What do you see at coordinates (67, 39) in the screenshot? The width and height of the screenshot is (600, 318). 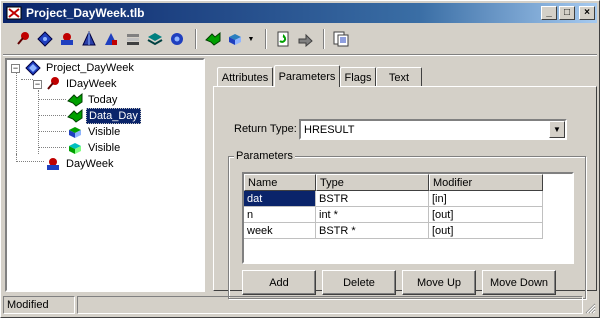 I see `struct-icon` at bounding box center [67, 39].